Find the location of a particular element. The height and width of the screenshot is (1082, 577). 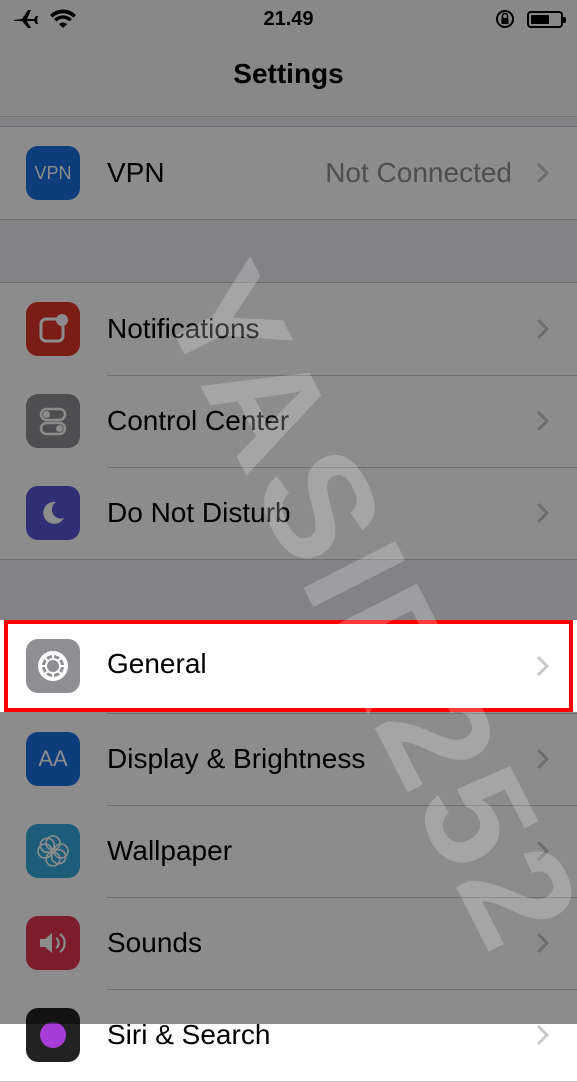

settings-row-sounds: Sounds is located at coordinates (288, 943).